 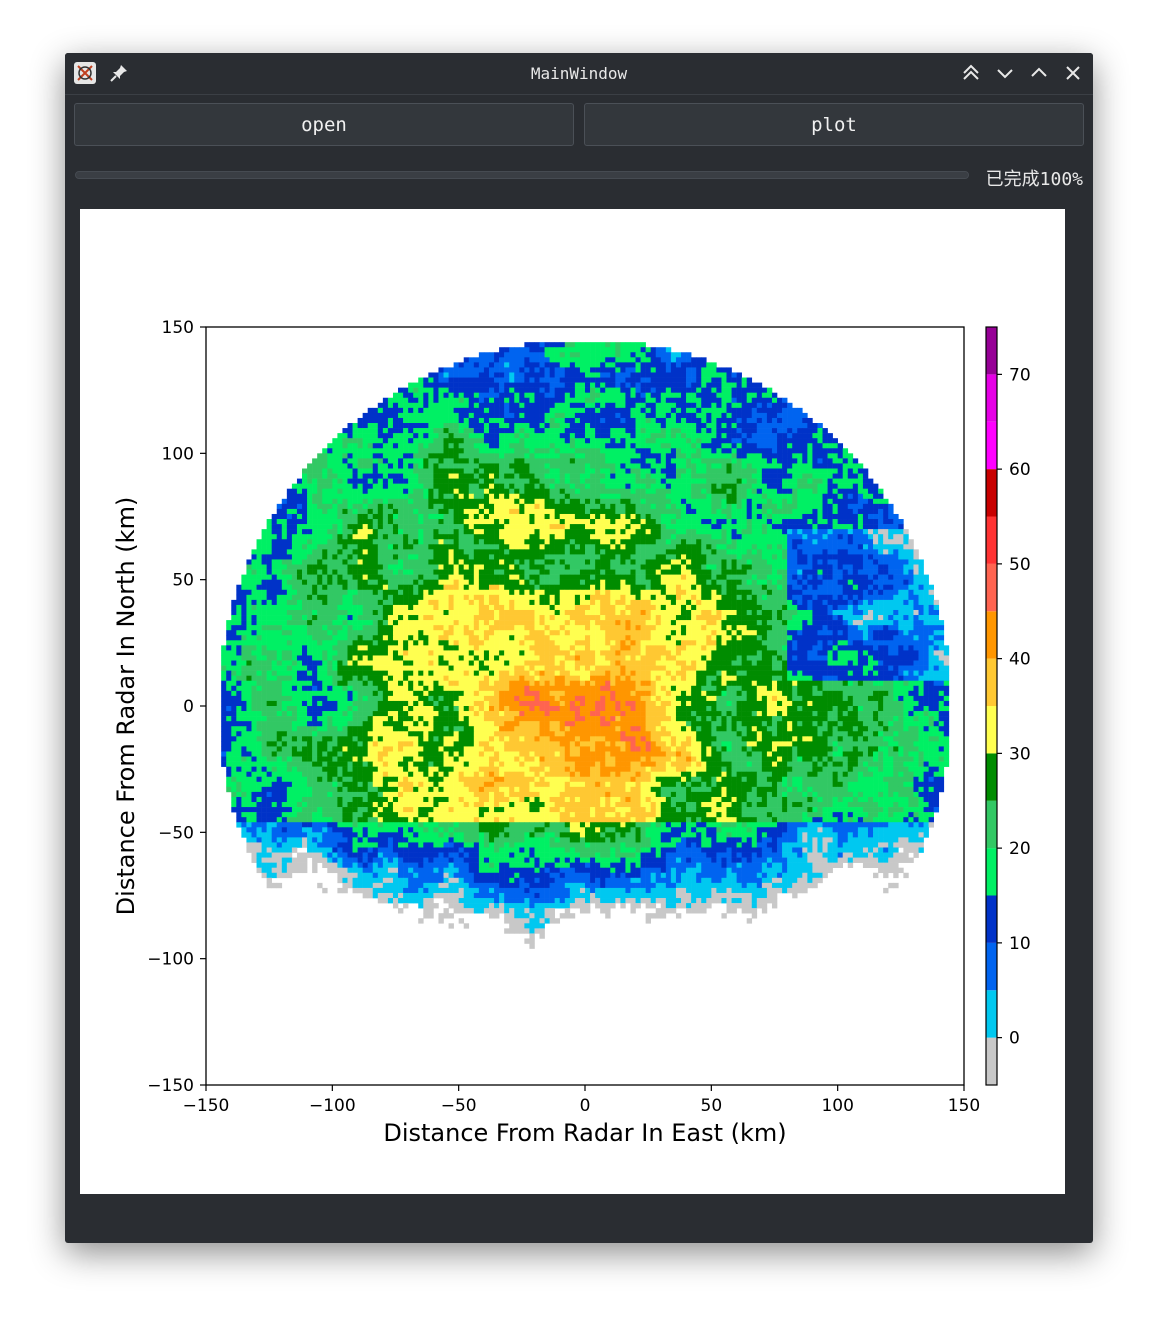 What do you see at coordinates (324, 124) in the screenshot?
I see `open-button: open` at bounding box center [324, 124].